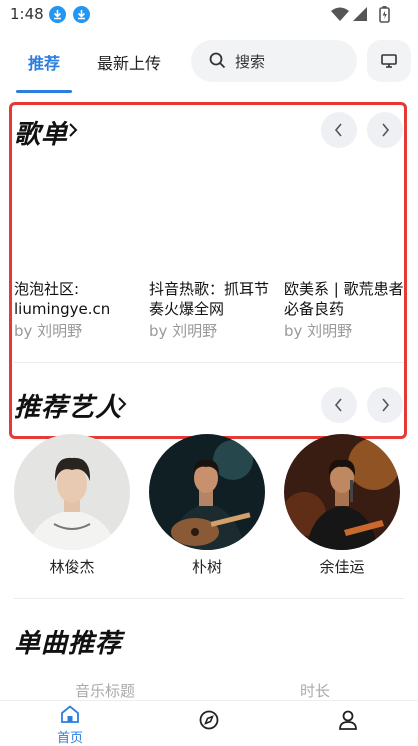  I want to click on playlist-title: 抖音热歌：抓耳节奏火爆全网, so click(209, 299).